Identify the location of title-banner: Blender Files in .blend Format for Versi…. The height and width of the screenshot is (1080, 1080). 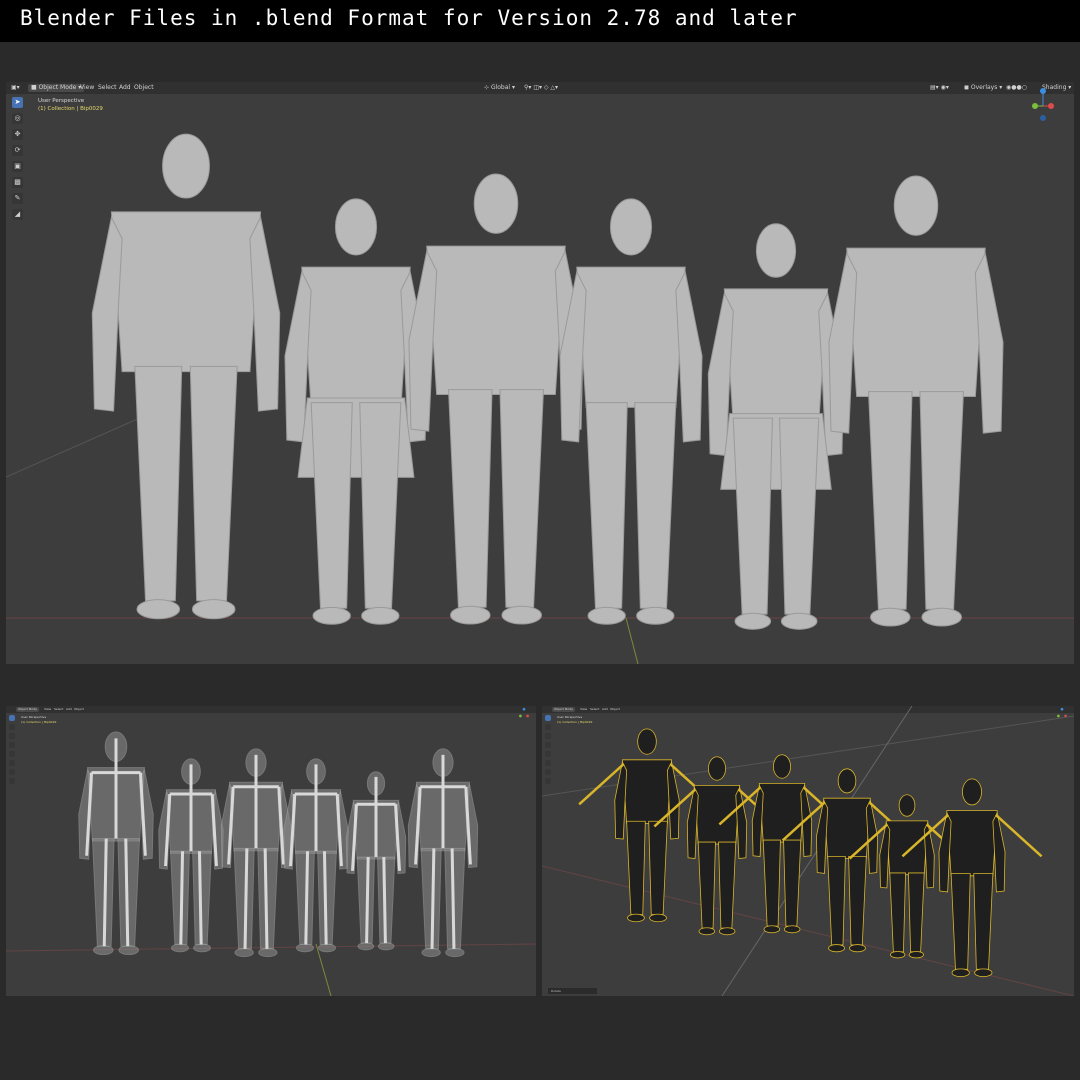
(540, 21).